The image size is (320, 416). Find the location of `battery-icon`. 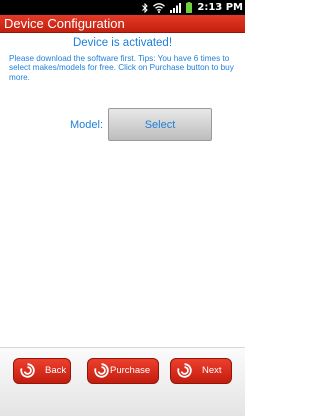

battery-icon is located at coordinates (189, 7).